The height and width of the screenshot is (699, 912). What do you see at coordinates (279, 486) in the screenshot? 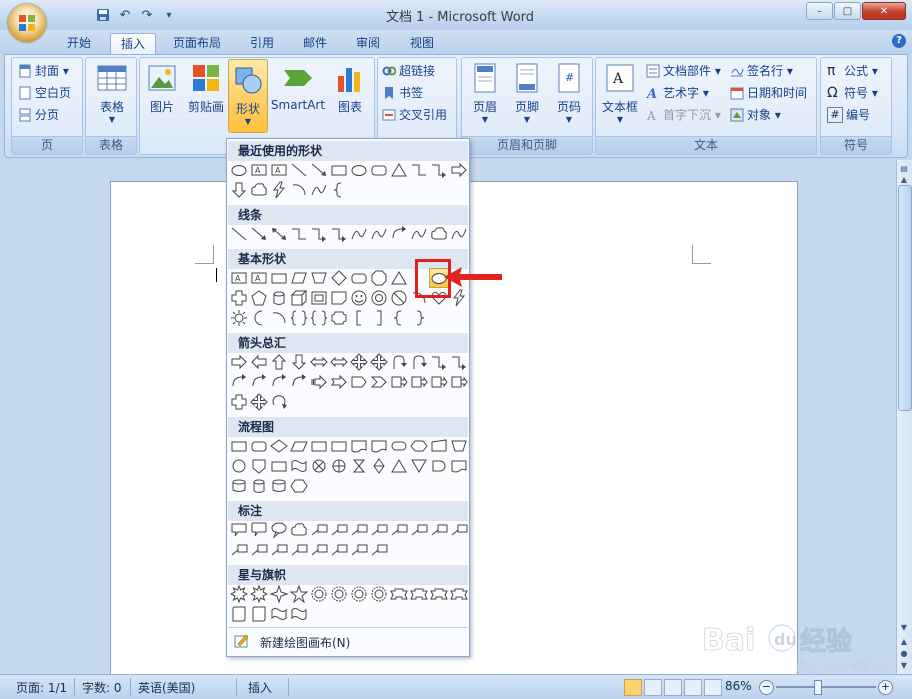
I see `shape-disk-icon` at bounding box center [279, 486].